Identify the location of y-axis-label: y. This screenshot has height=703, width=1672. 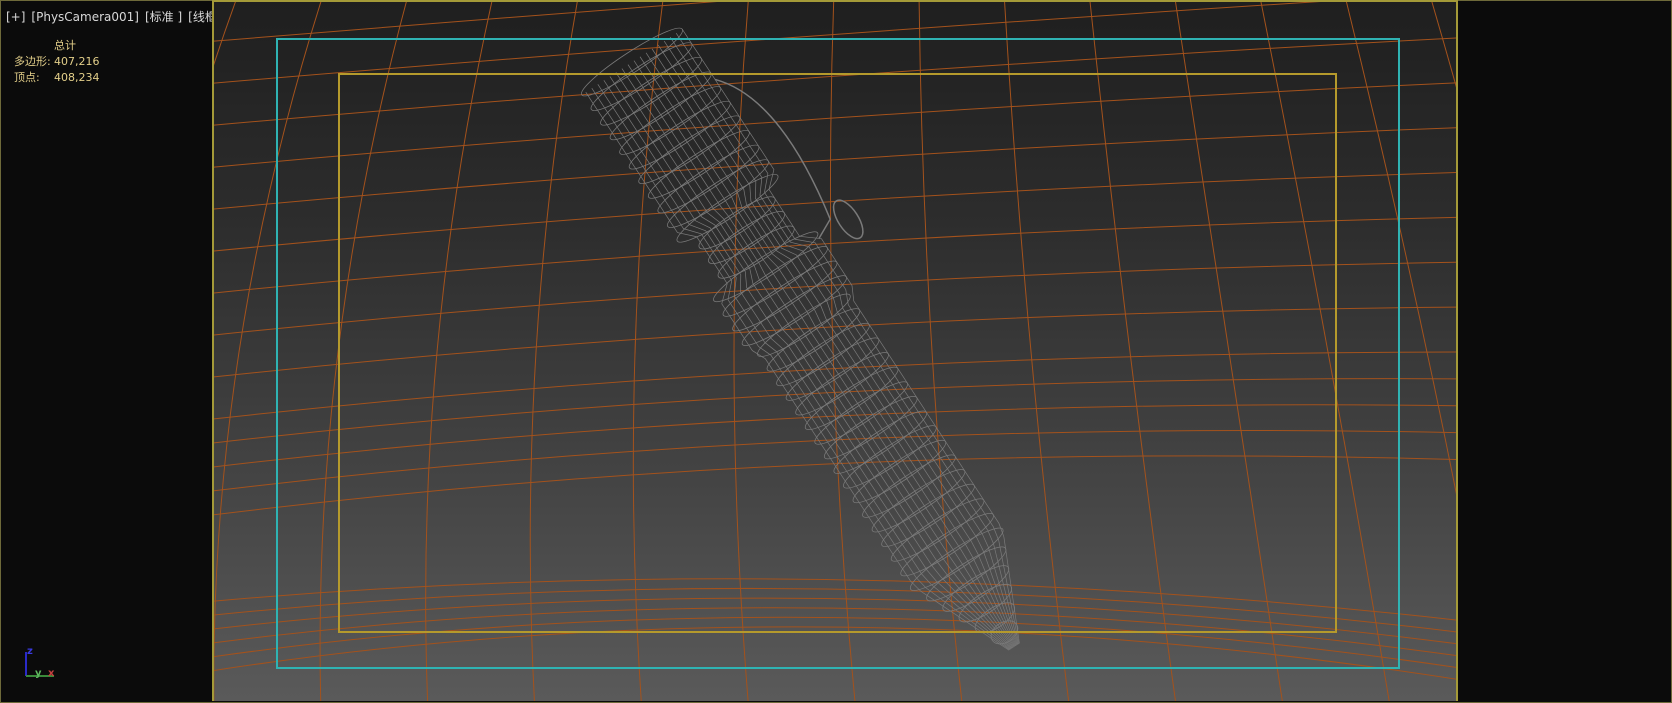
(38, 673).